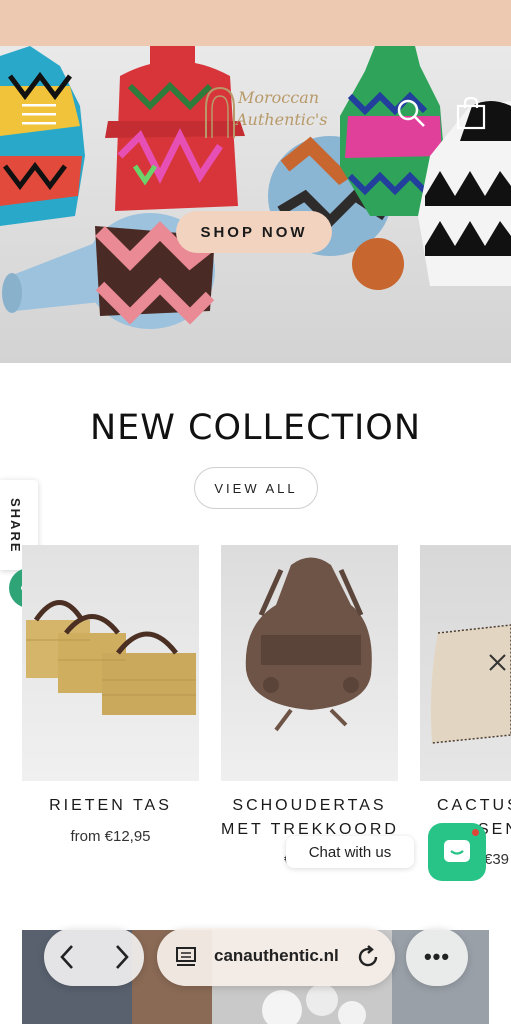  I want to click on logo-text-line2: Authentic's, so click(282, 119).